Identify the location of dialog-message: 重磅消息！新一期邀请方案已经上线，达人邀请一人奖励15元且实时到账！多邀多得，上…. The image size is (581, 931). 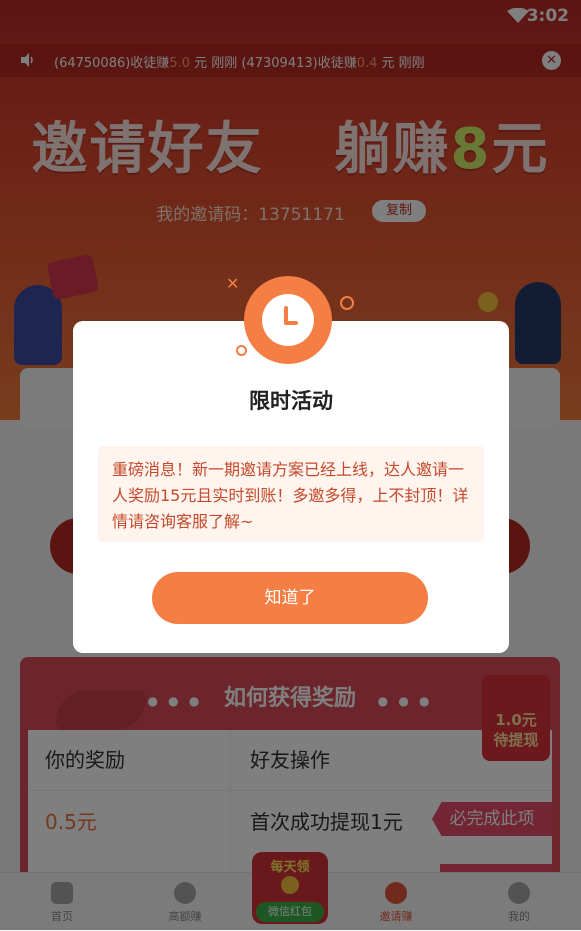
(290, 495).